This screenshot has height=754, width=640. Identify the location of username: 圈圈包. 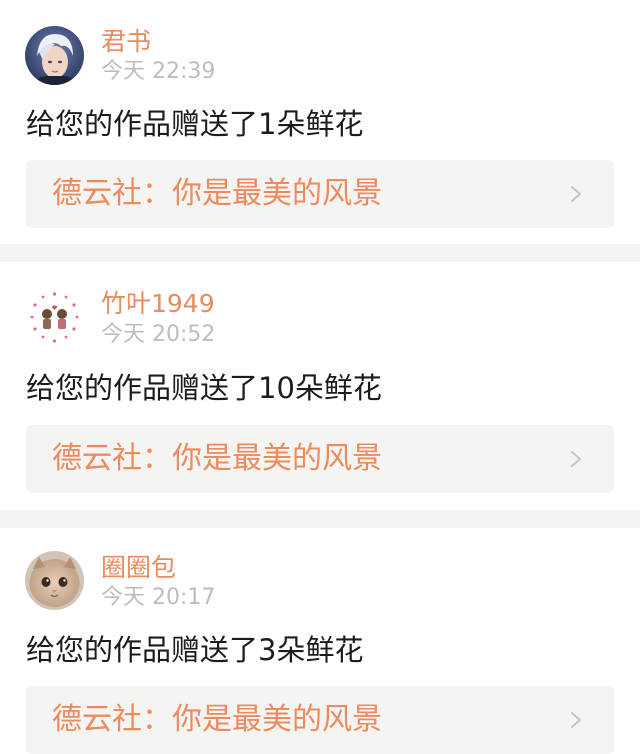
(138, 568).